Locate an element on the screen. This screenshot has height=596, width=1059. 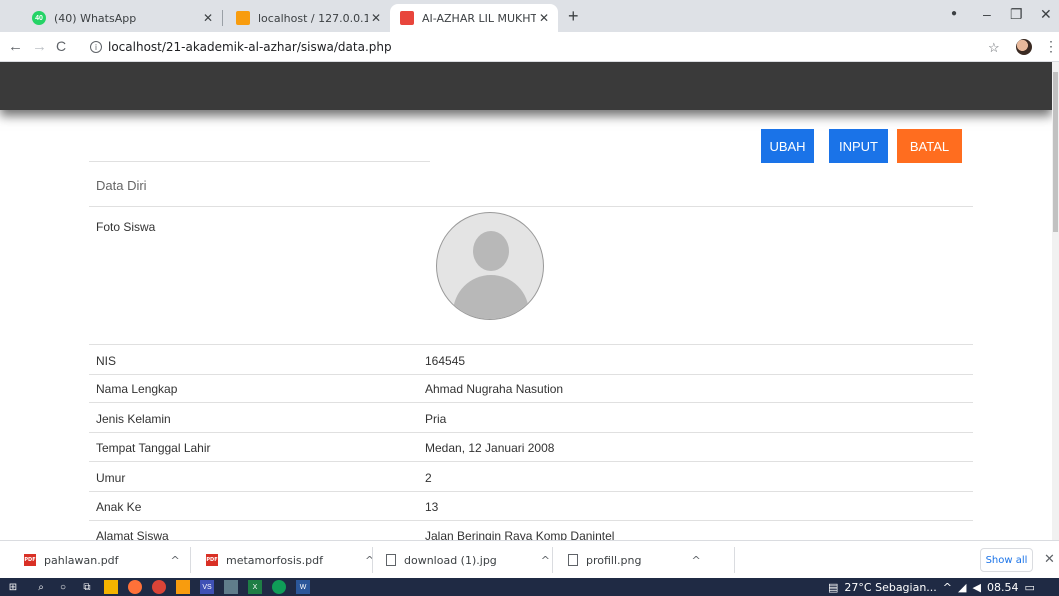
download-filename: pahlawan.pdf is located at coordinates (81, 560).